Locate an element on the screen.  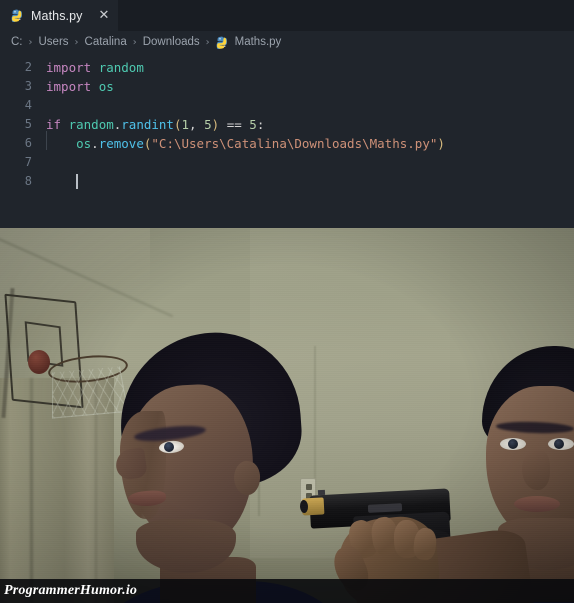
watermark-text: ProgrammerHumor.io is located at coordinates (71, 590).